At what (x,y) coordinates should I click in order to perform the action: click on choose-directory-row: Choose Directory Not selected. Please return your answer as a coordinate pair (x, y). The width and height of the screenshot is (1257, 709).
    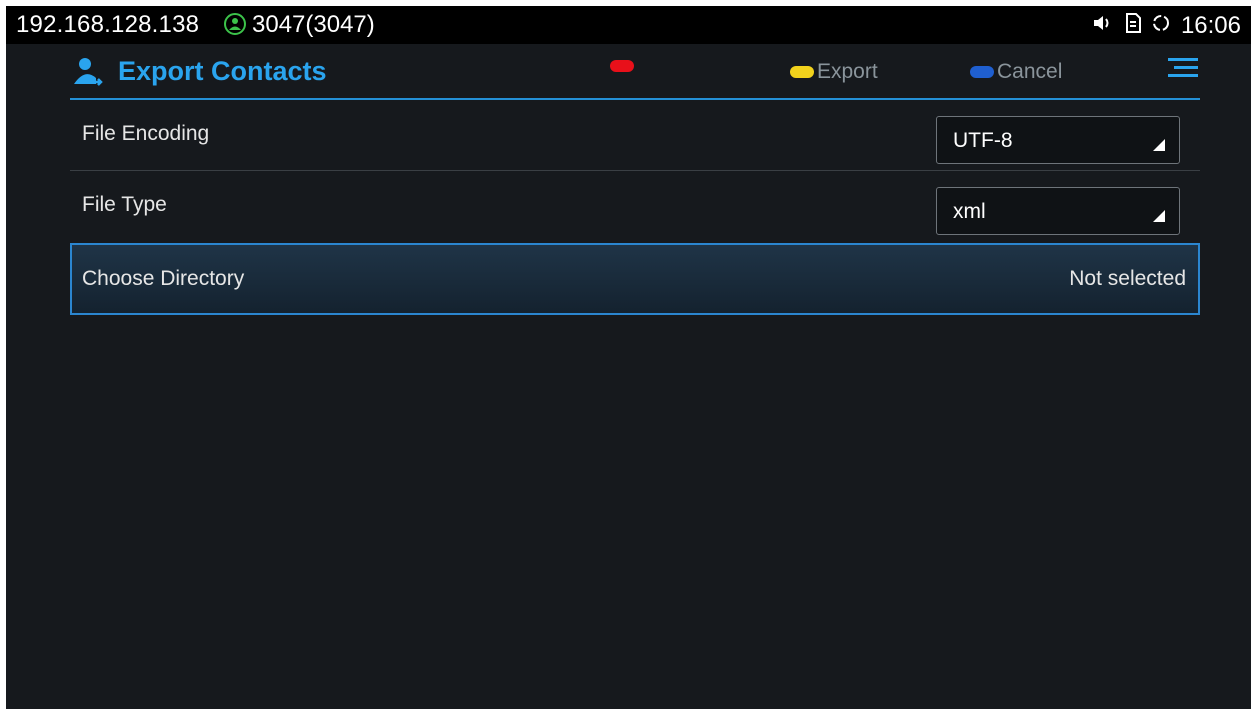
    Looking at the image, I should click on (635, 279).